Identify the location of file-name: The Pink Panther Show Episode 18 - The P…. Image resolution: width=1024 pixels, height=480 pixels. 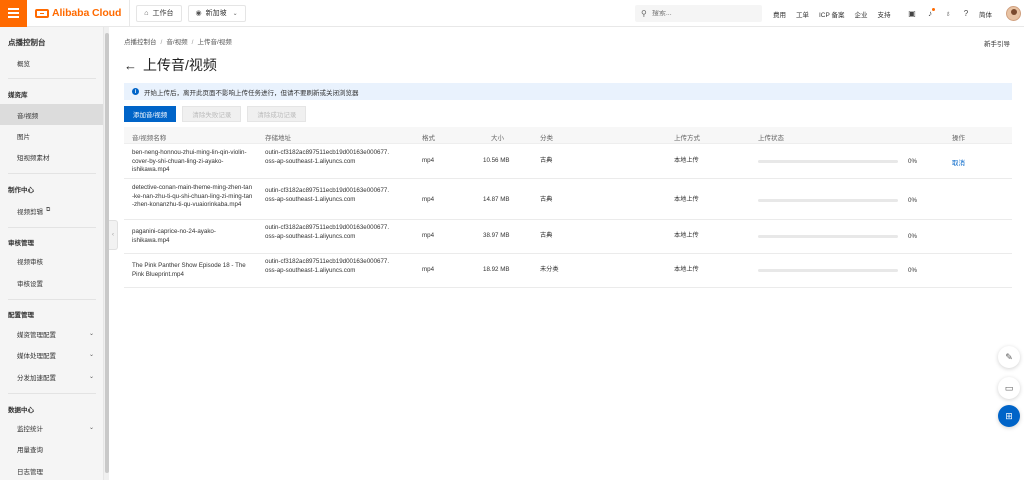
(189, 270).